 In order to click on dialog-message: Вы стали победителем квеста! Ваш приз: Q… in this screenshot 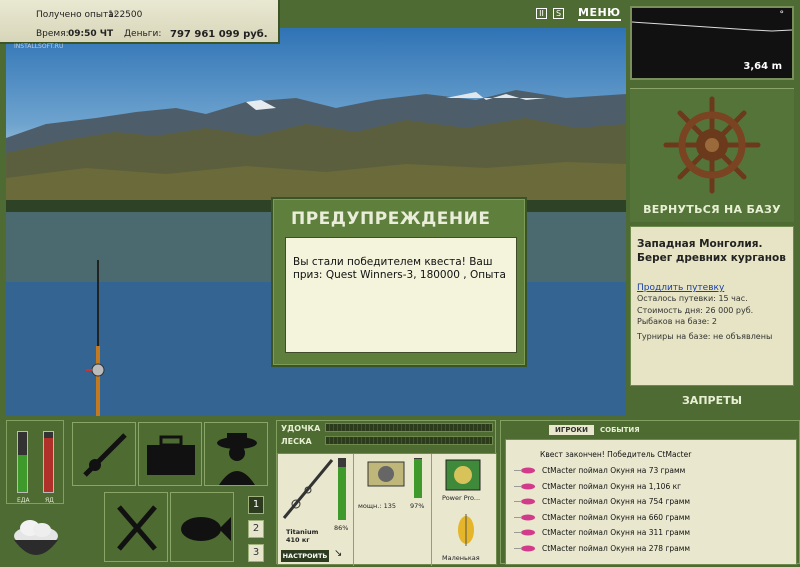, I will do `click(401, 295)`.